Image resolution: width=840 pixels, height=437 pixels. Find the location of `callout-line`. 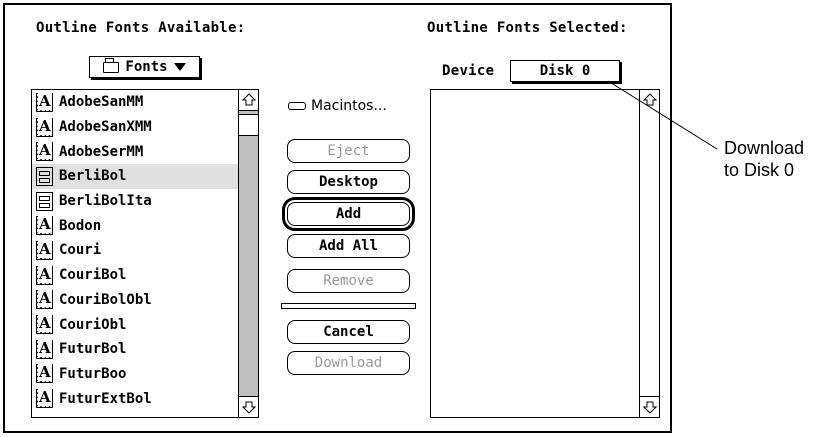

callout-line is located at coordinates (662, 115).